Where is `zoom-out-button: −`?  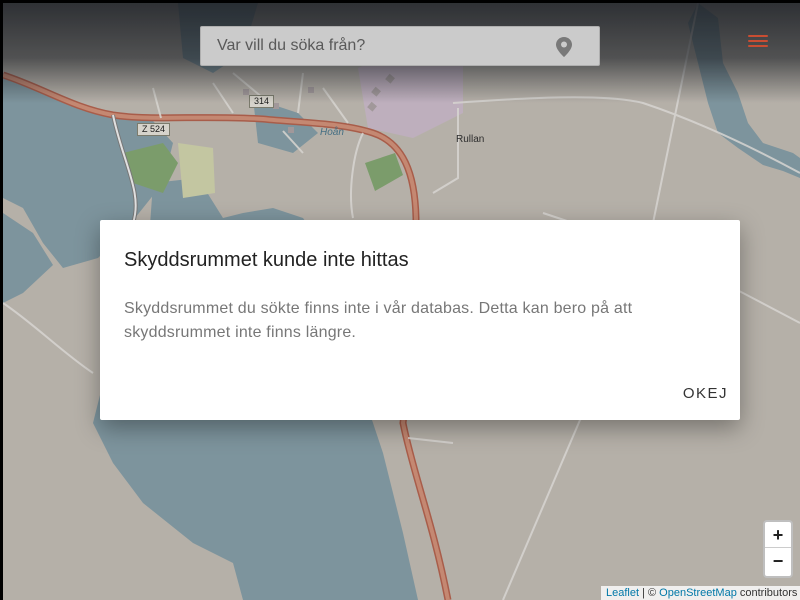 zoom-out-button: − is located at coordinates (778, 561).